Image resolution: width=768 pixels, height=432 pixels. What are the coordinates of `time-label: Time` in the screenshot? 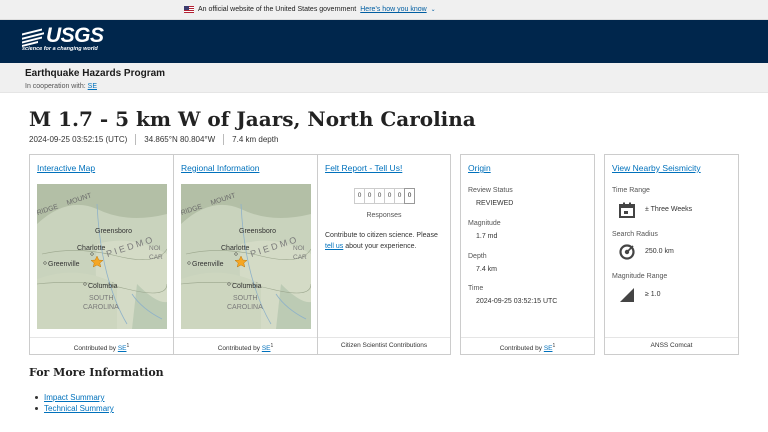 It's located at (476, 288).